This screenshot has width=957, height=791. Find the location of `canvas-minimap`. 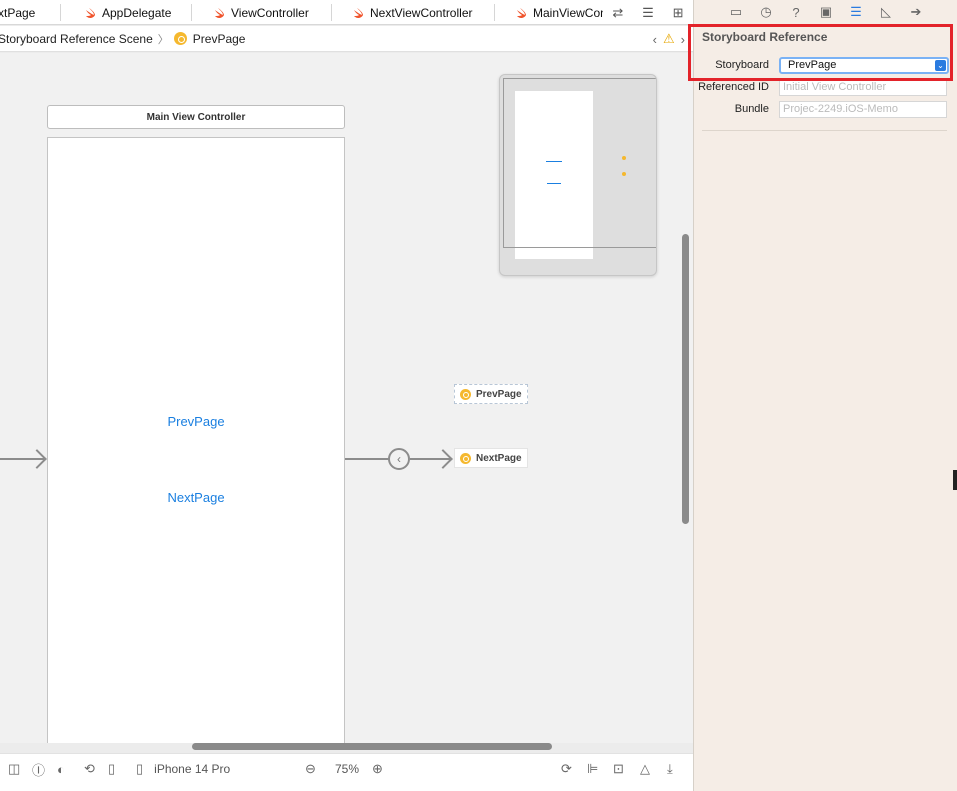

canvas-minimap is located at coordinates (578, 175).